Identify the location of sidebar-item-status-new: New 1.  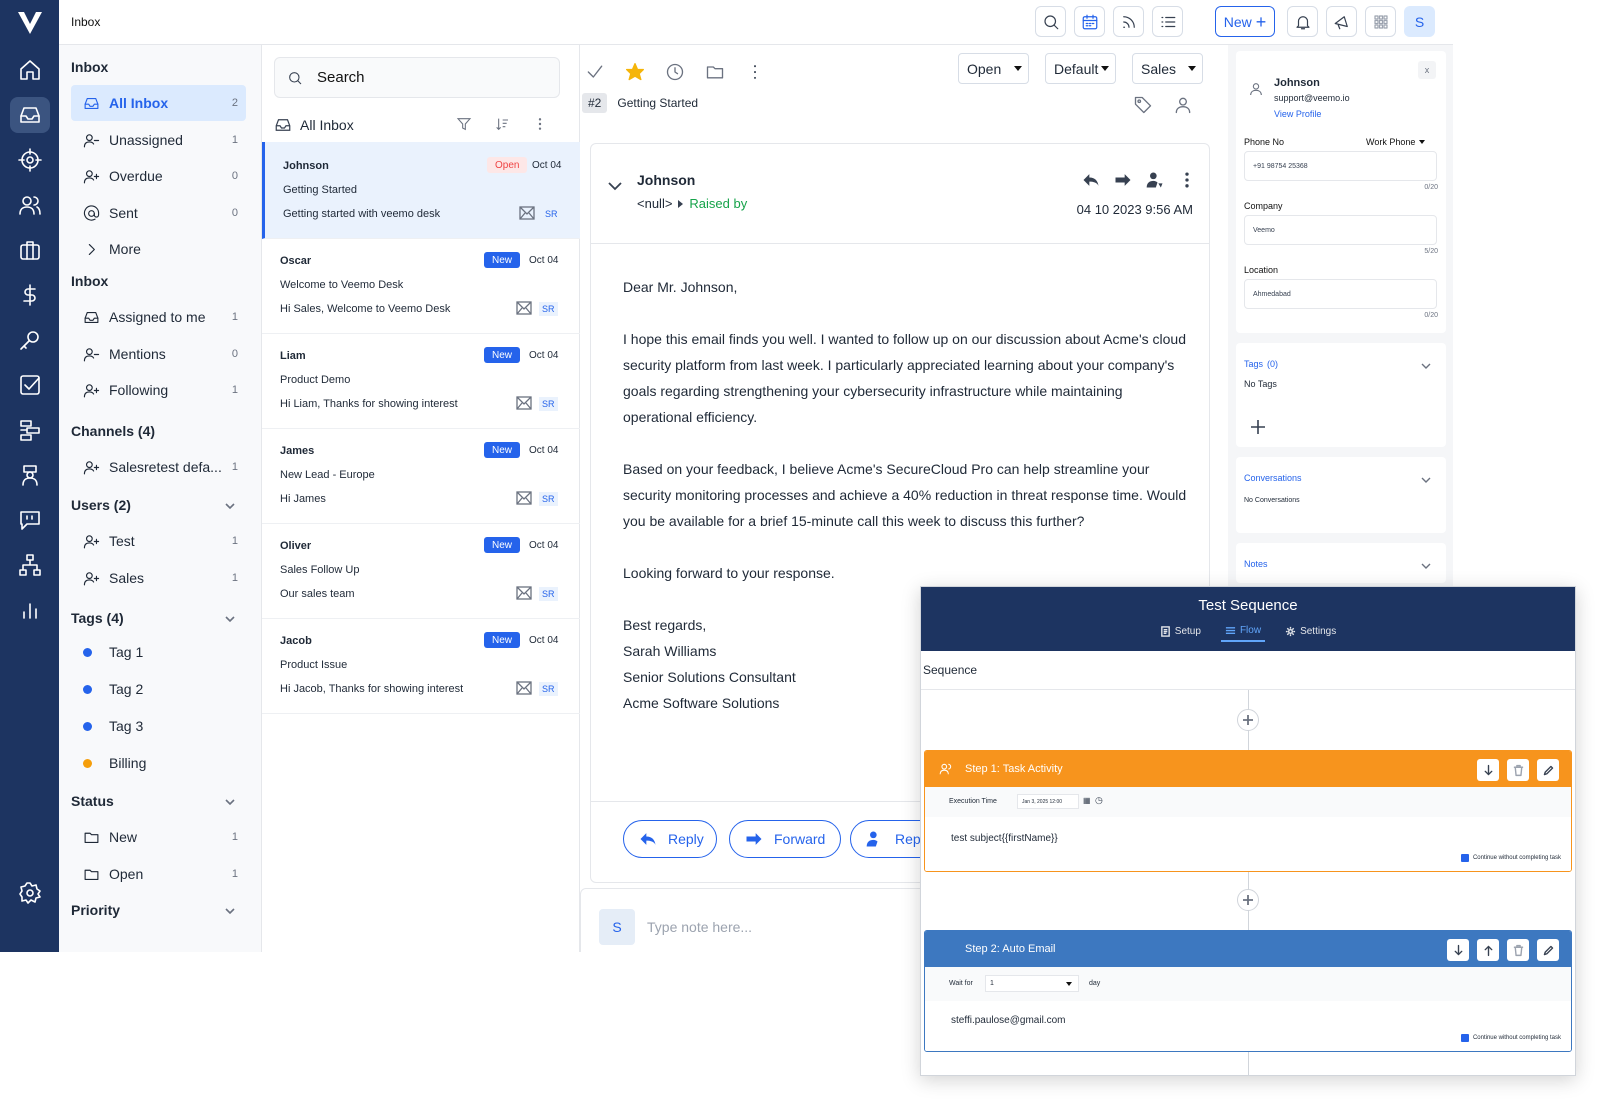
(158, 837).